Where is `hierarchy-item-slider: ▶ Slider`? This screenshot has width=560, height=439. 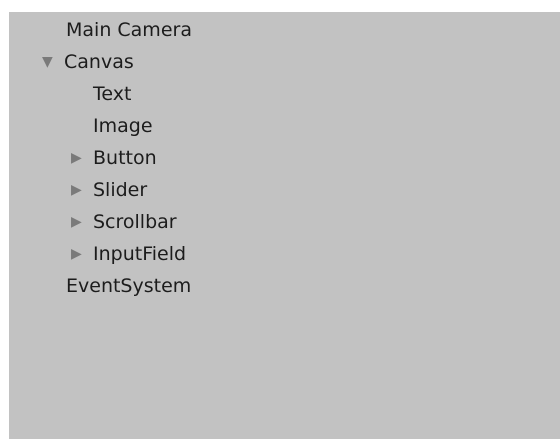 hierarchy-item-slider: ▶ Slider is located at coordinates (109, 190).